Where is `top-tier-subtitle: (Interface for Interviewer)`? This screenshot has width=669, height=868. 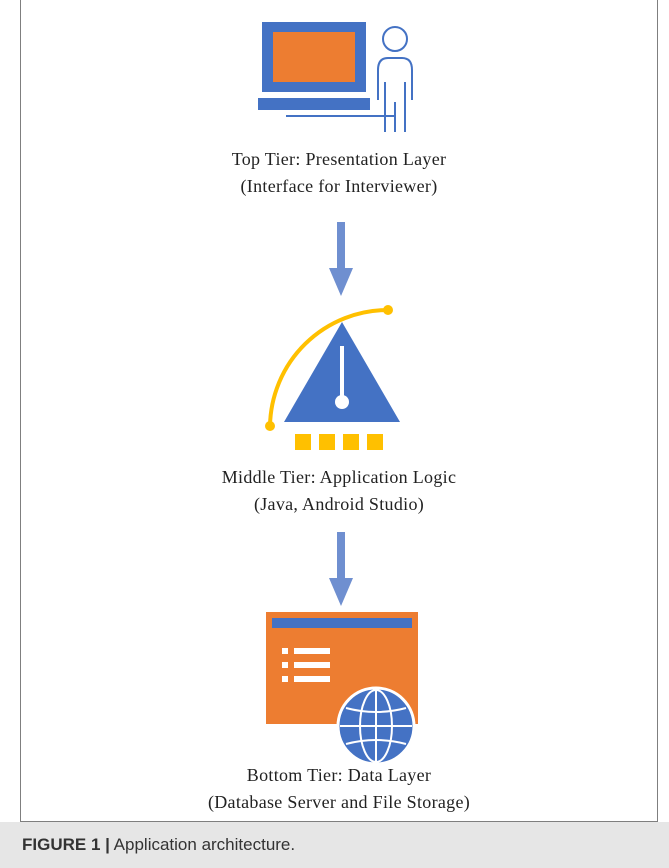
top-tier-subtitle: (Interface for Interviewer) is located at coordinates (339, 186).